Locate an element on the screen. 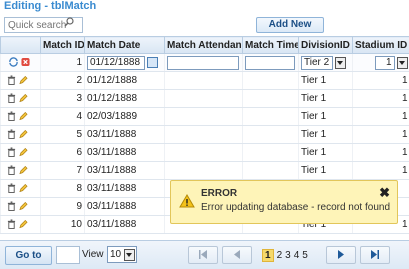  match-date-cell: 02/03/1889 is located at coordinates (125, 117).